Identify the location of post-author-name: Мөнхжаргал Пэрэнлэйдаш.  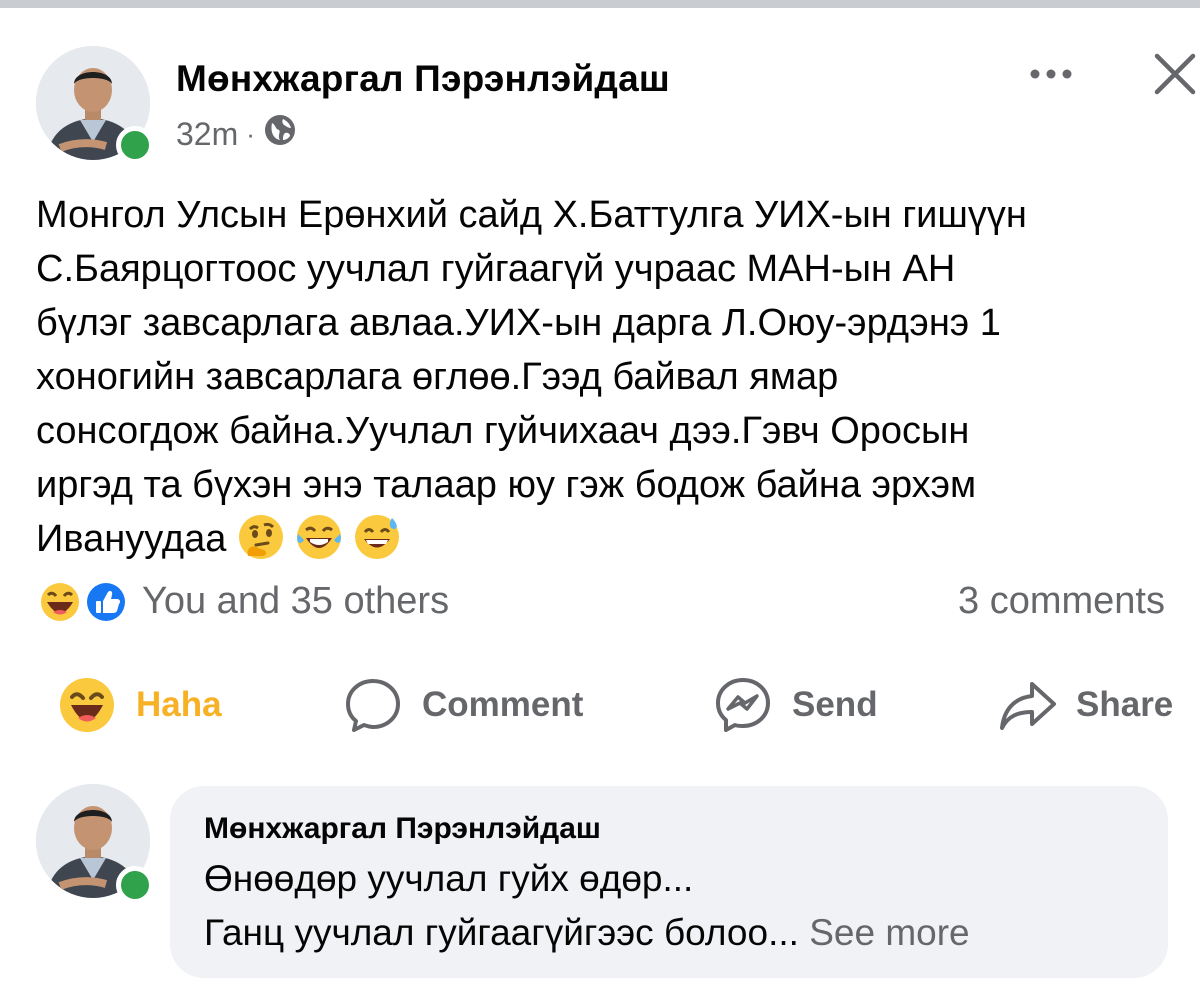
(423, 79).